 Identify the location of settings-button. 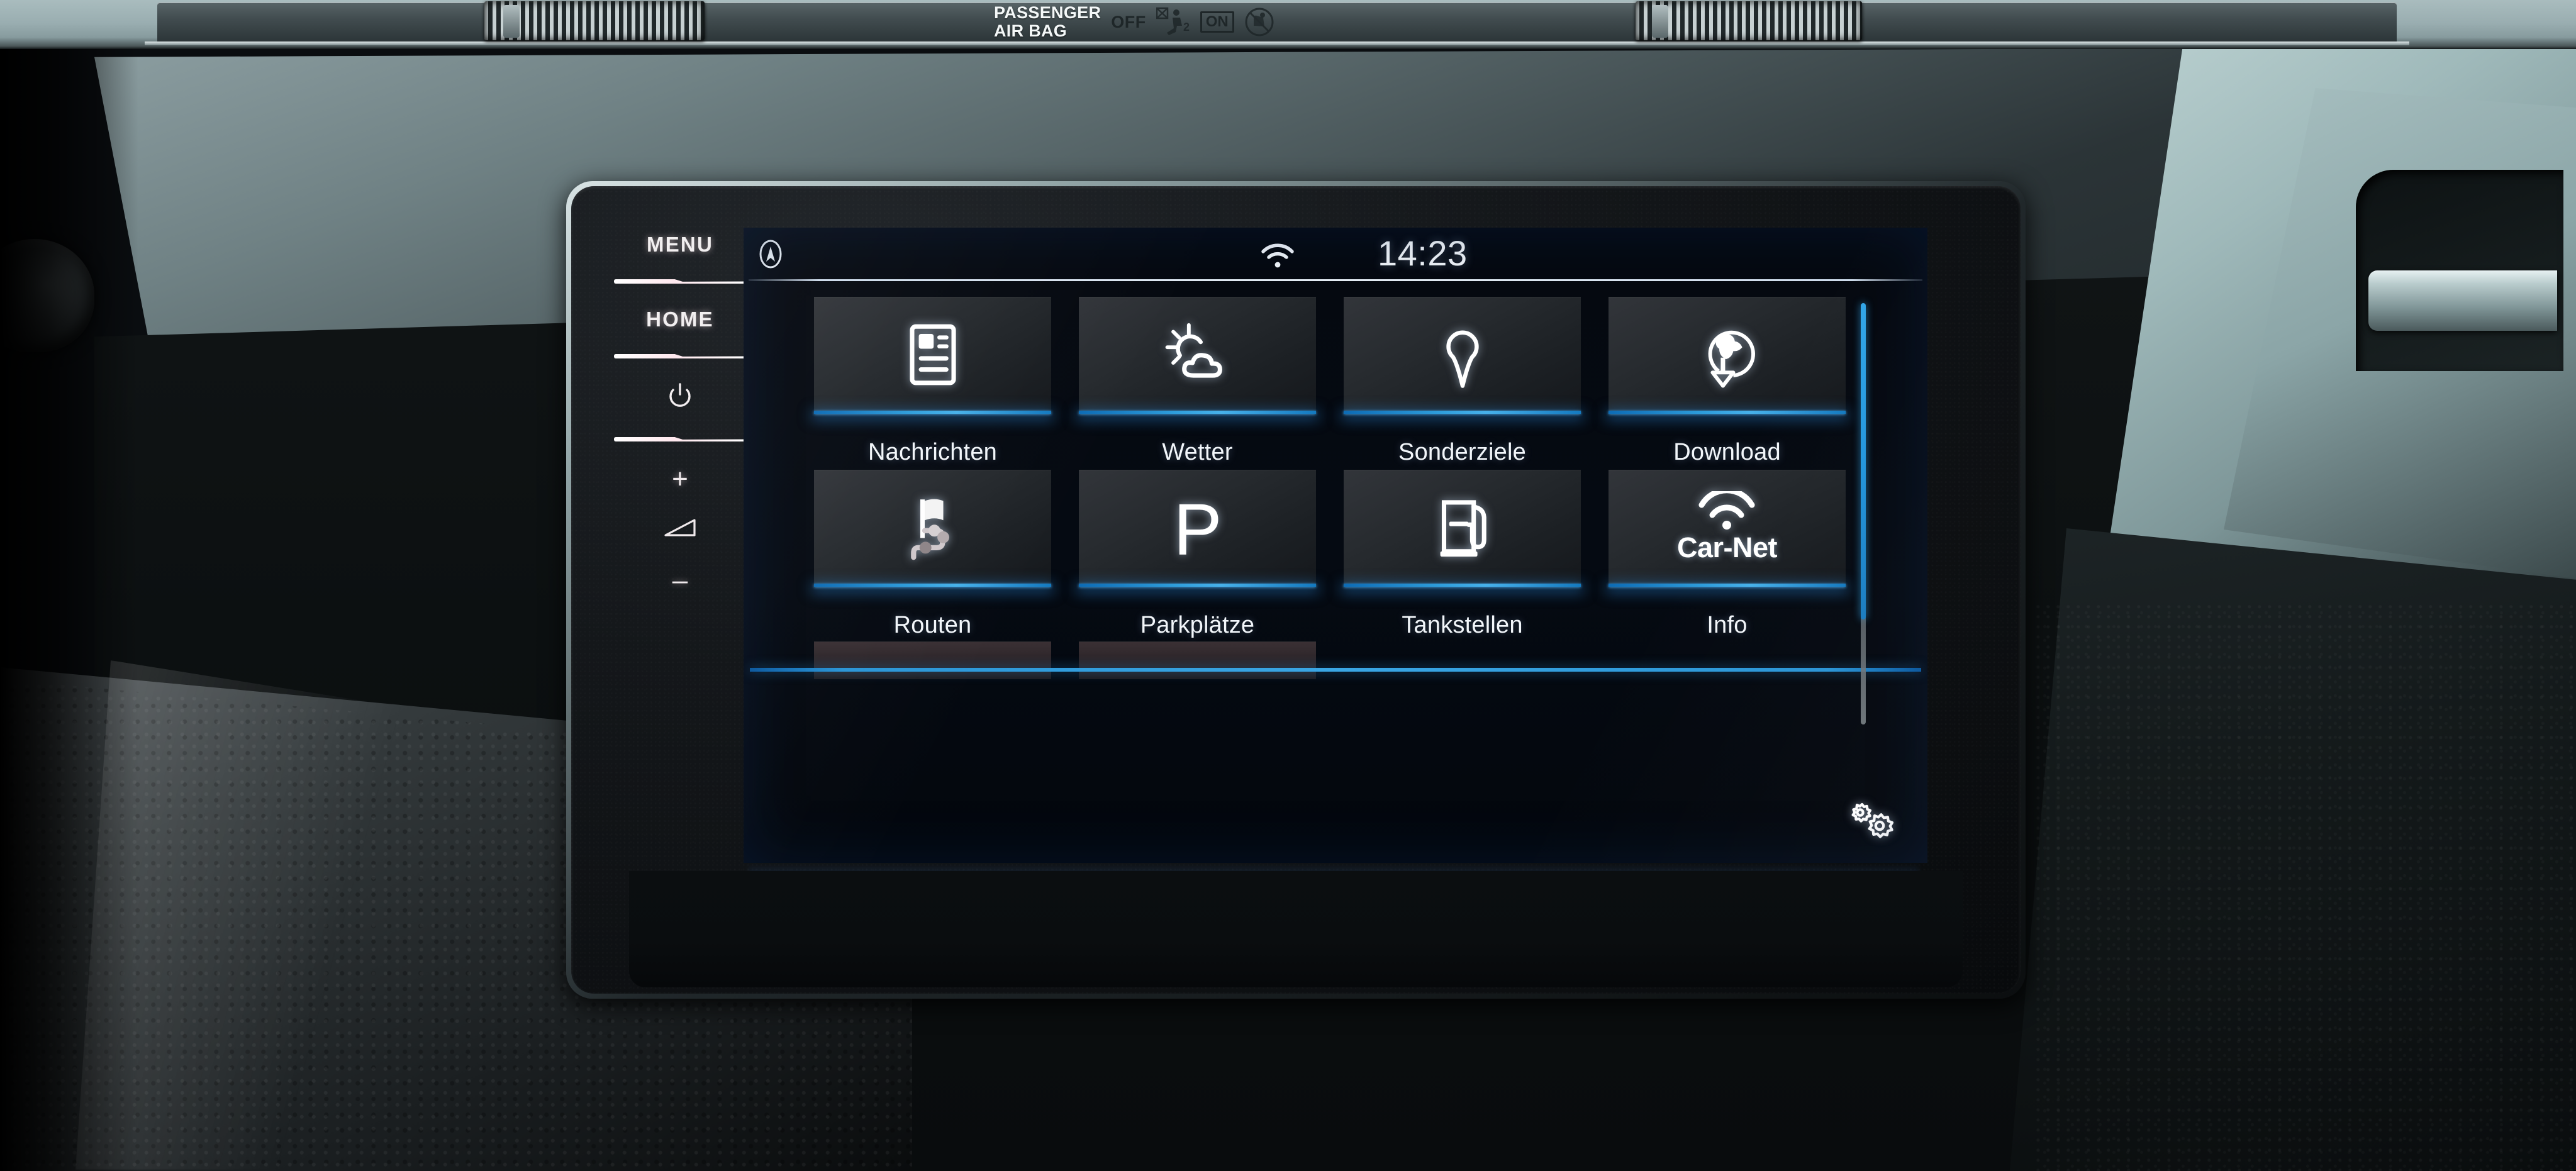
(1869, 821).